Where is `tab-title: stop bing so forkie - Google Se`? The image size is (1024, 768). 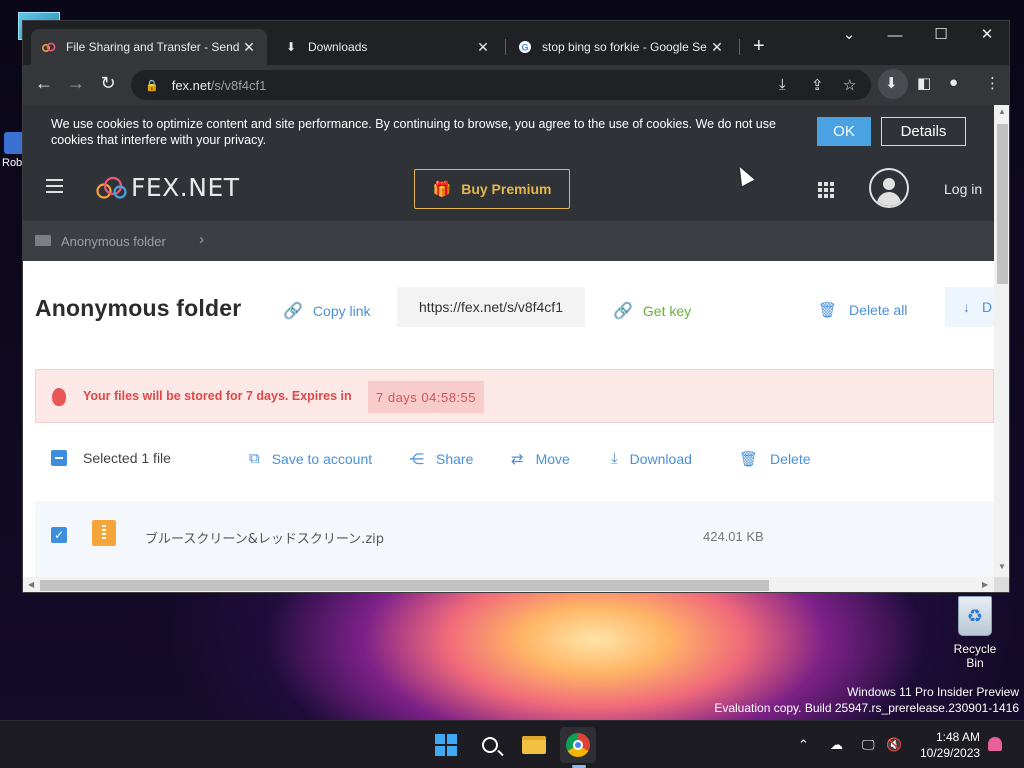
tab-title: stop bing so forkie - Google Se is located at coordinates (624, 47).